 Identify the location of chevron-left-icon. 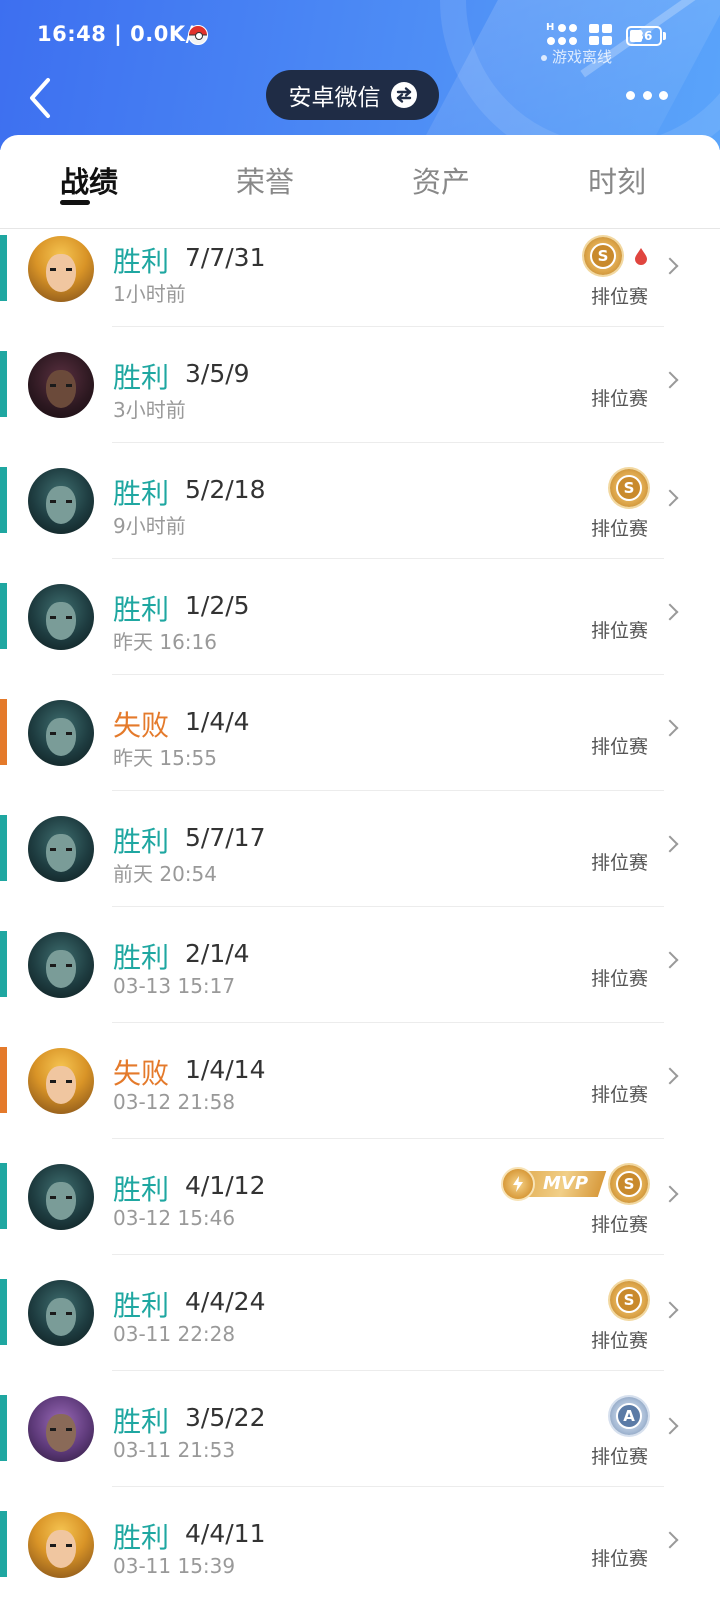
(40, 98).